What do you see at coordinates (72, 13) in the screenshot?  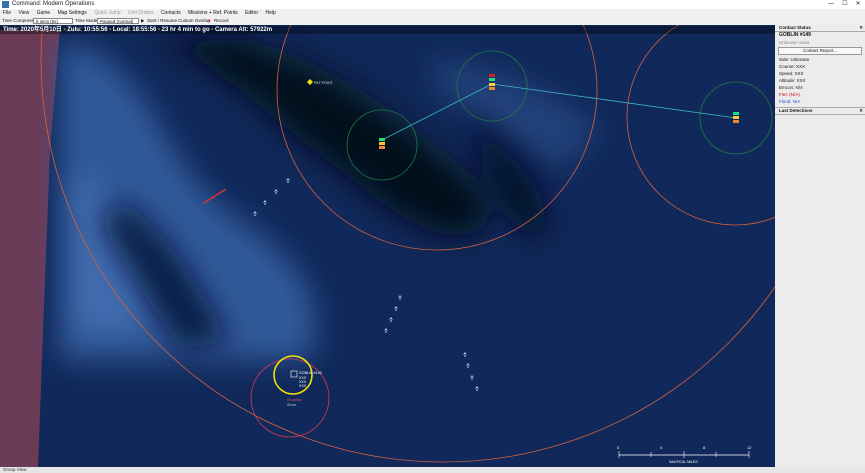 I see `menu-map-settings: Map Settings` at bounding box center [72, 13].